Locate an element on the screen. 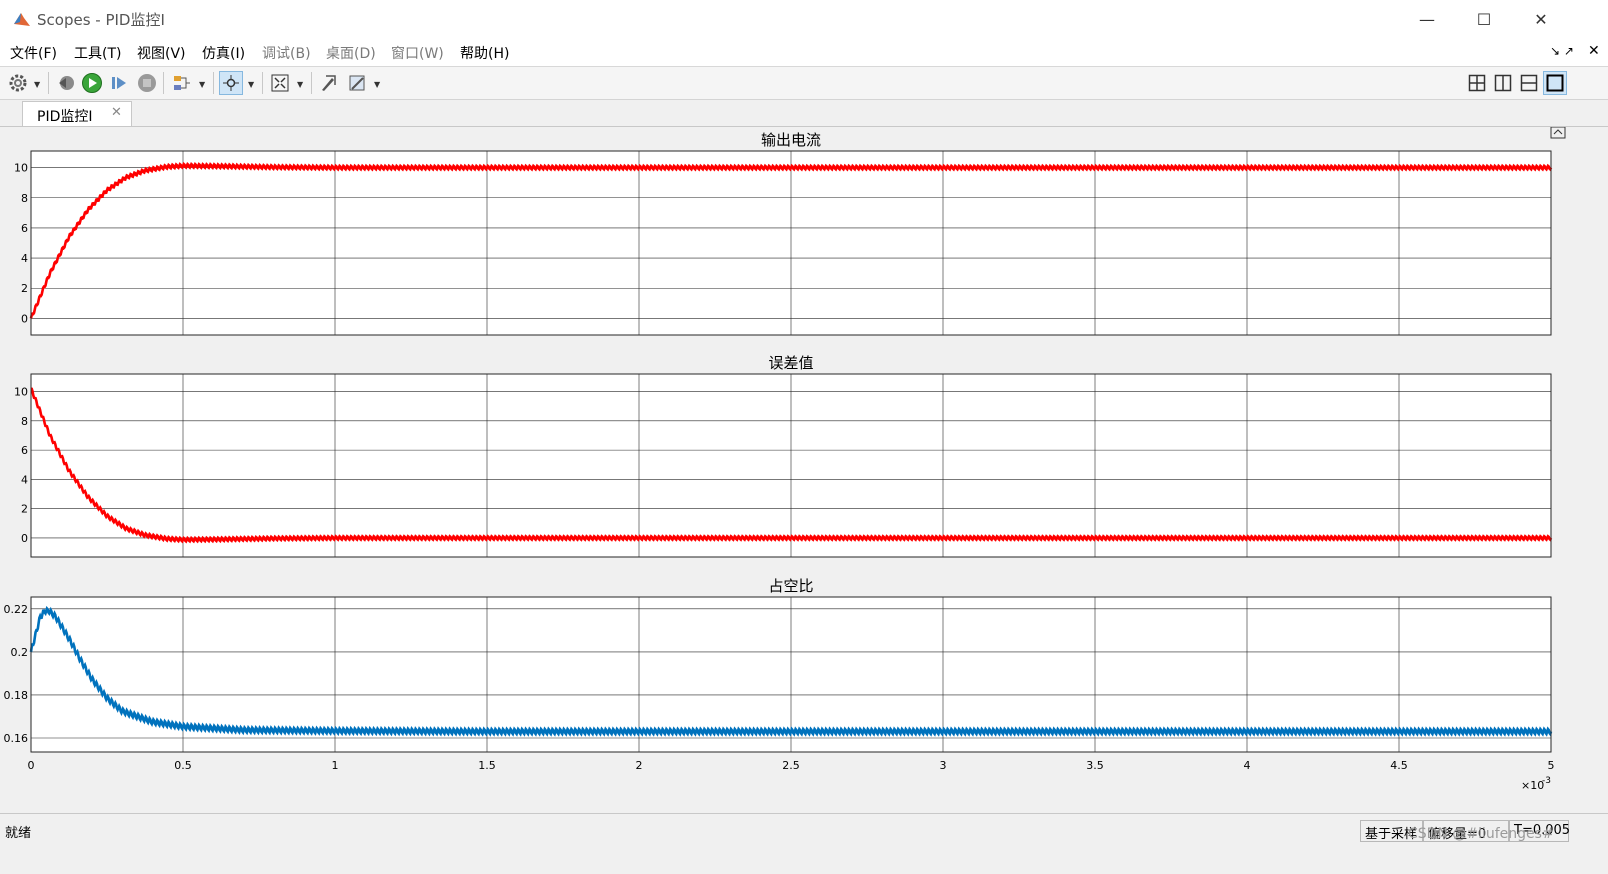 The width and height of the screenshot is (1608, 874). menu-tools: 工具(T) is located at coordinates (97, 53).